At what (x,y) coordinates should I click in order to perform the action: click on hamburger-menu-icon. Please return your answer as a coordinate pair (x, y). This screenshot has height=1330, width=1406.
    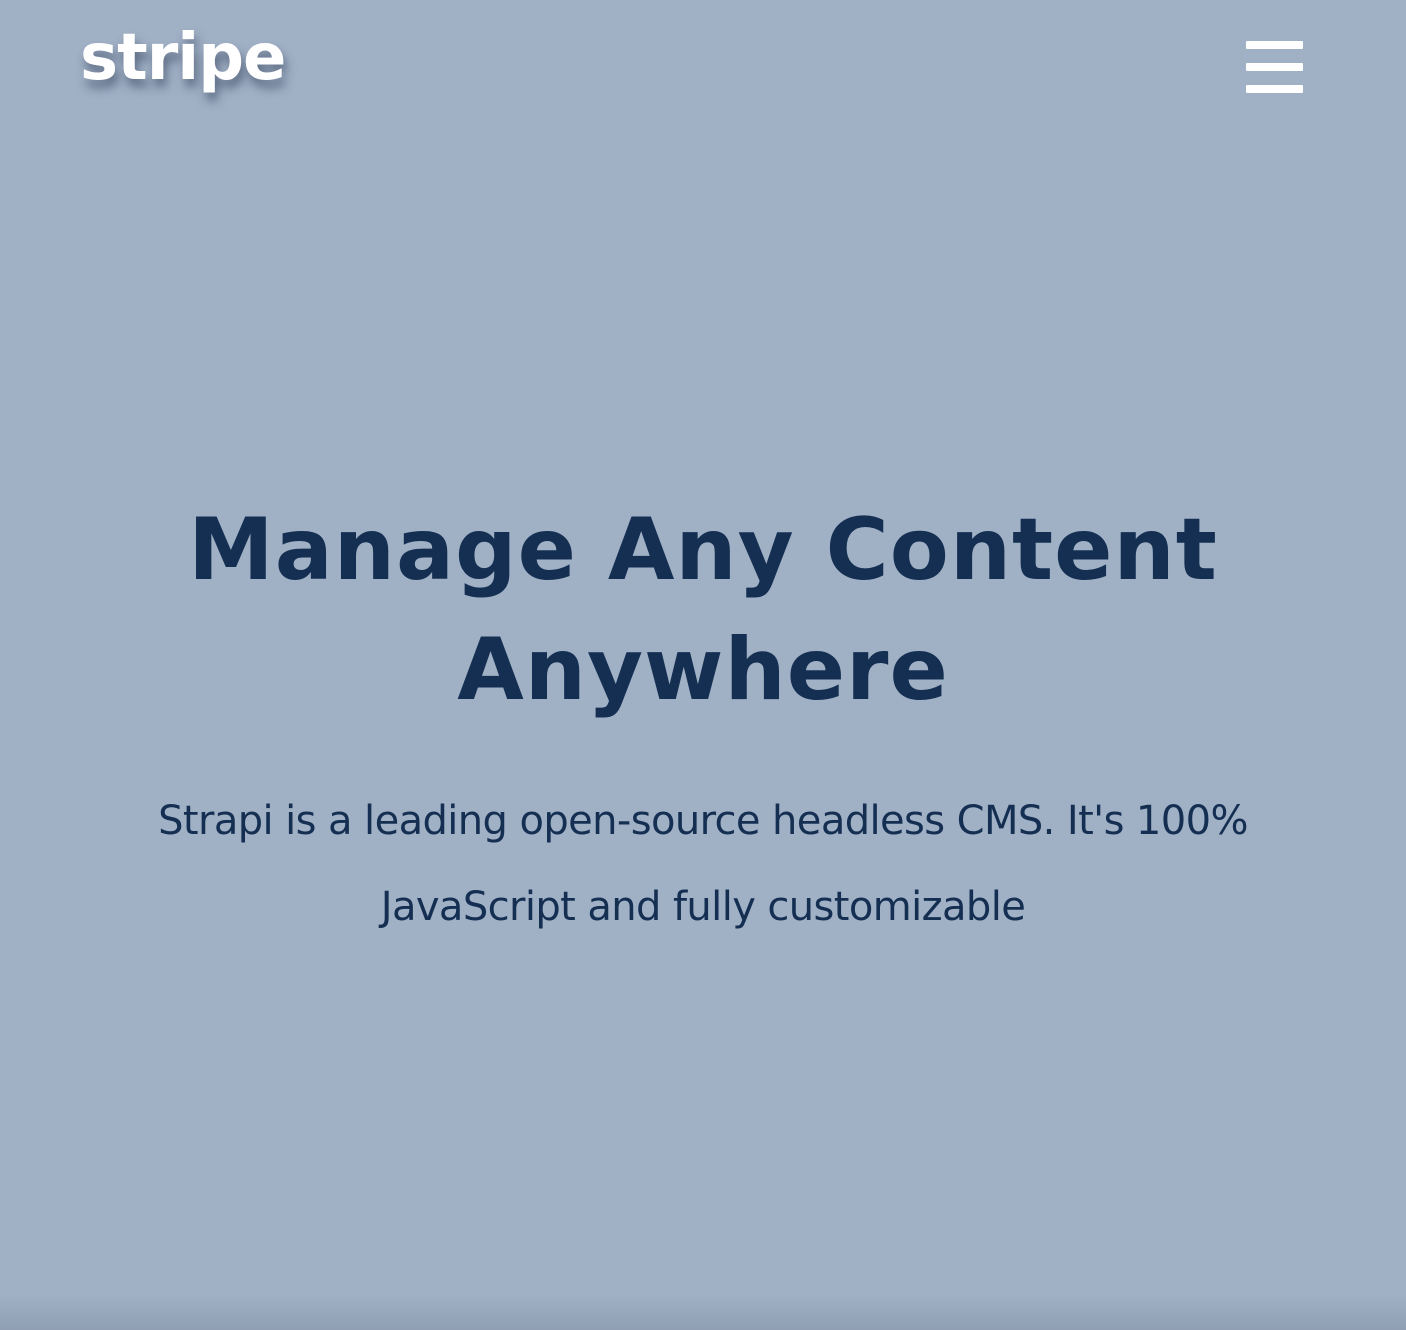
    Looking at the image, I should click on (1275, 68).